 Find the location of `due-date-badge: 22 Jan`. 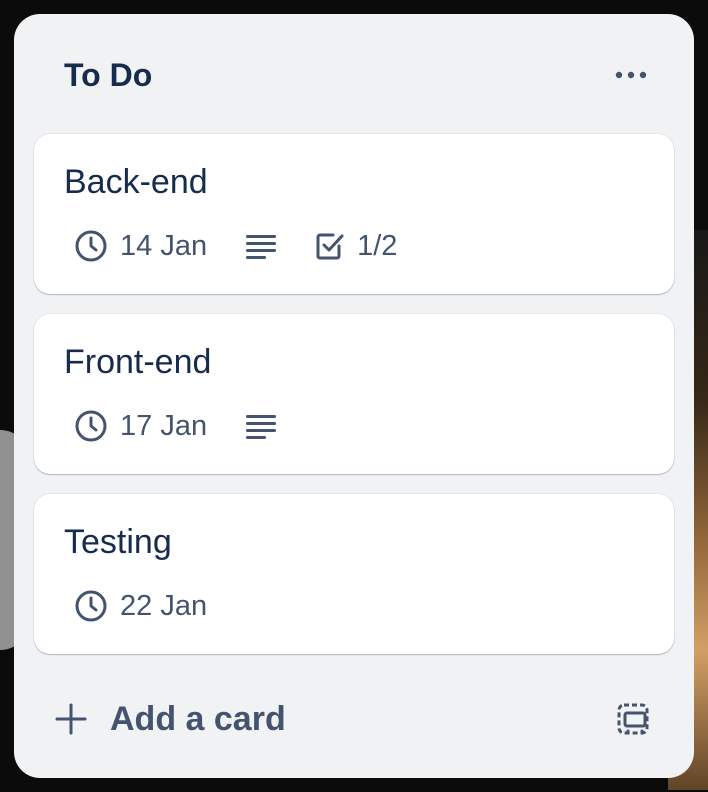

due-date-badge: 22 Jan is located at coordinates (140, 606).